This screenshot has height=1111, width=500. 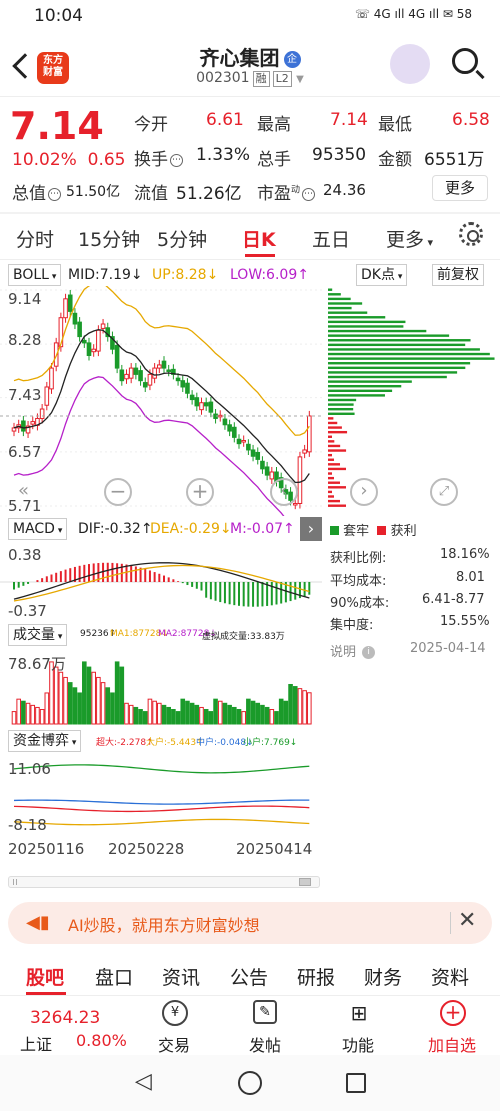 I want to click on macd-dea-line, so click(x=161, y=583).